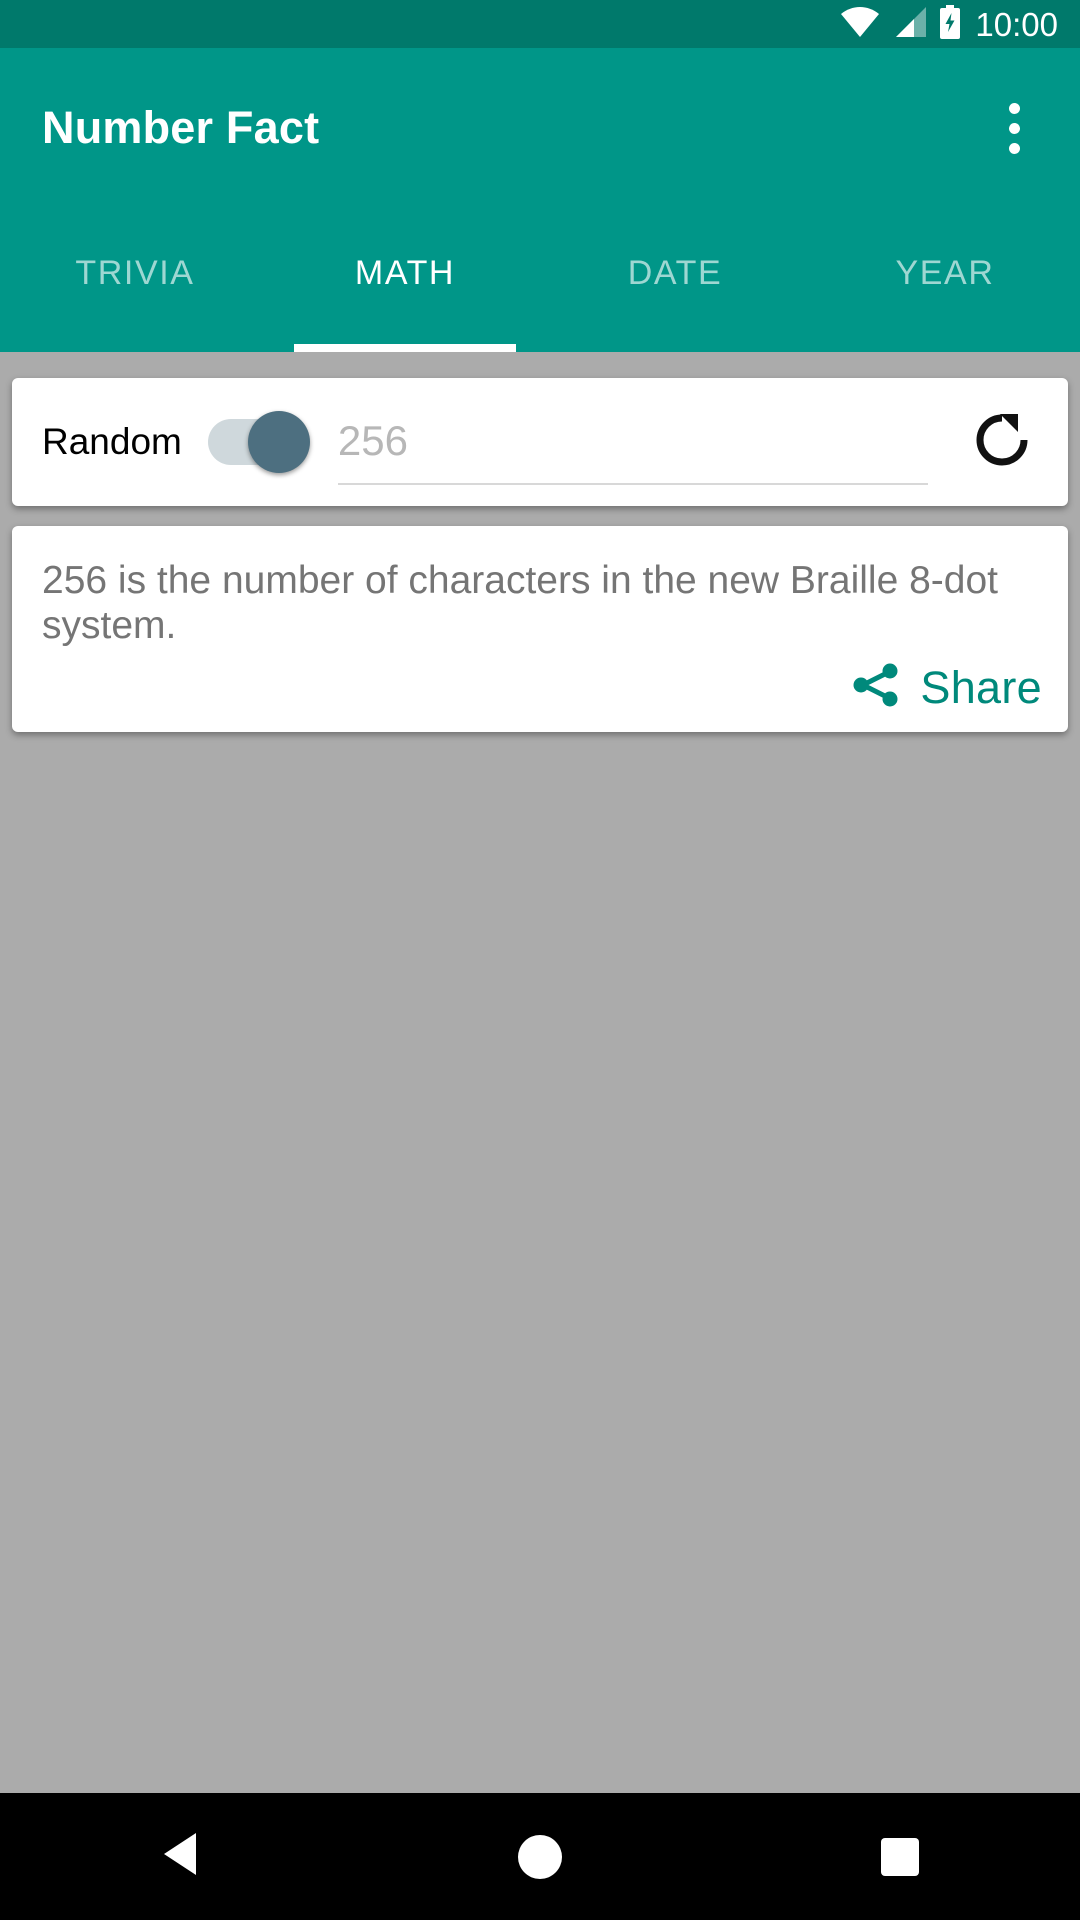 This screenshot has width=1080, height=1920. What do you see at coordinates (540, 24) in the screenshot?
I see `status-bar: 10:00` at bounding box center [540, 24].